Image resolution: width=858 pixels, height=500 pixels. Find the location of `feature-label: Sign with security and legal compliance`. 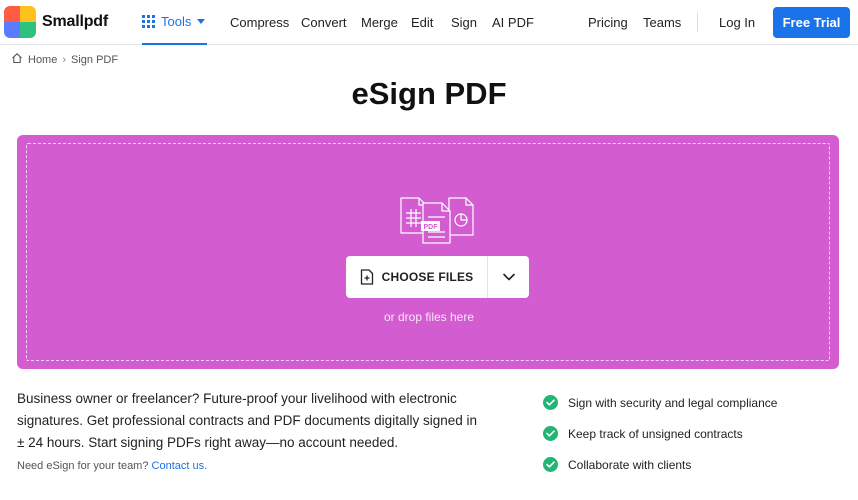

feature-label: Sign with security and legal compliance is located at coordinates (673, 402).